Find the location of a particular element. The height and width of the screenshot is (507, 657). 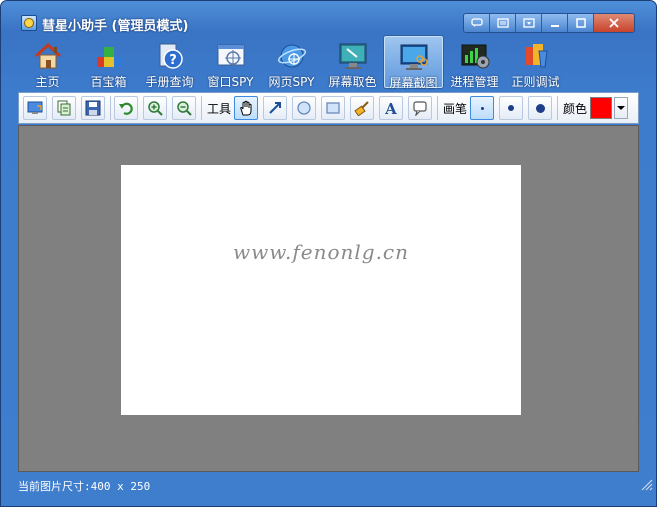

help-book-icon: ? is located at coordinates (171, 56).